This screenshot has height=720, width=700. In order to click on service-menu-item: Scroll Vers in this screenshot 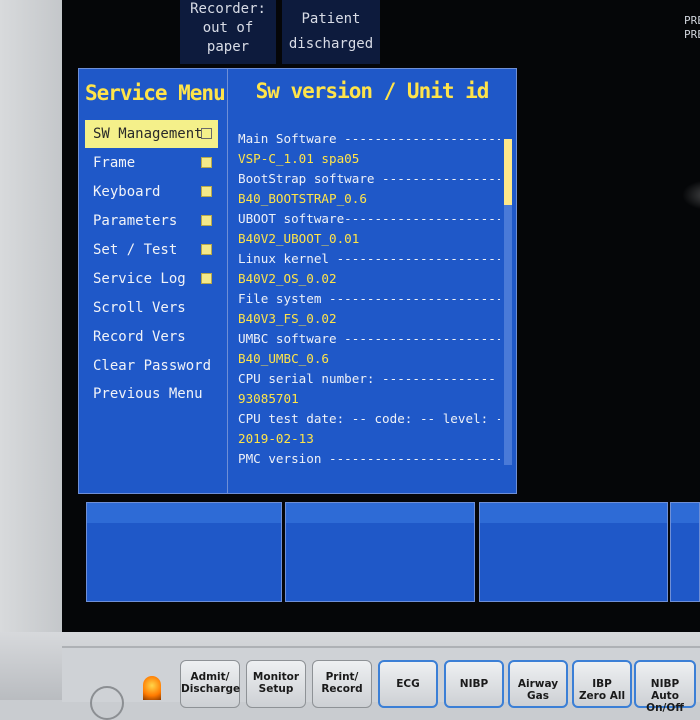, I will do `click(151, 308)`.